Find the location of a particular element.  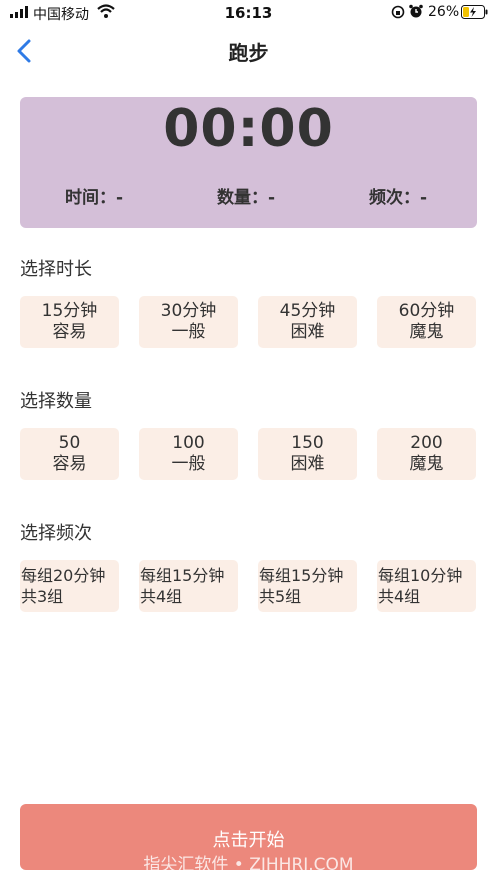

start-button-label: 点击开始 is located at coordinates (248, 840).